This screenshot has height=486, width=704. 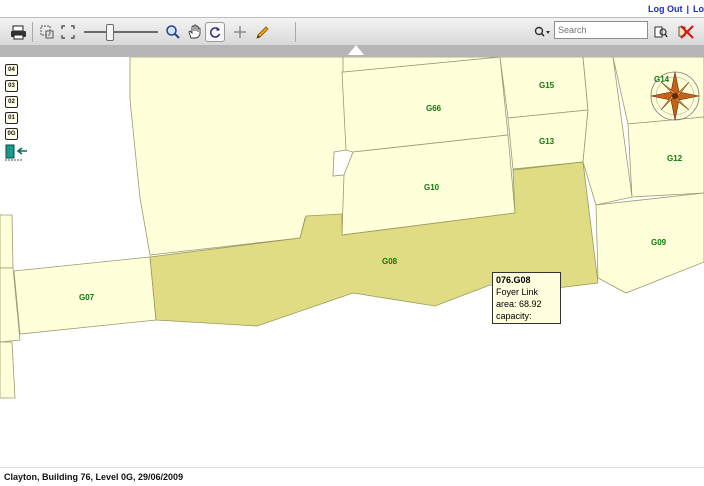 What do you see at coordinates (542, 32) in the screenshot?
I see `search-dropdown-icon` at bounding box center [542, 32].